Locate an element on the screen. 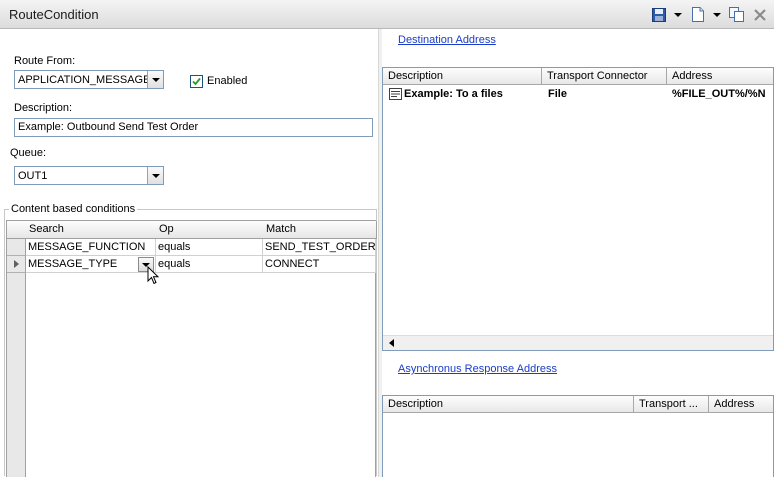  cell-search: MESSAGE_FUNCTION is located at coordinates (91, 247).